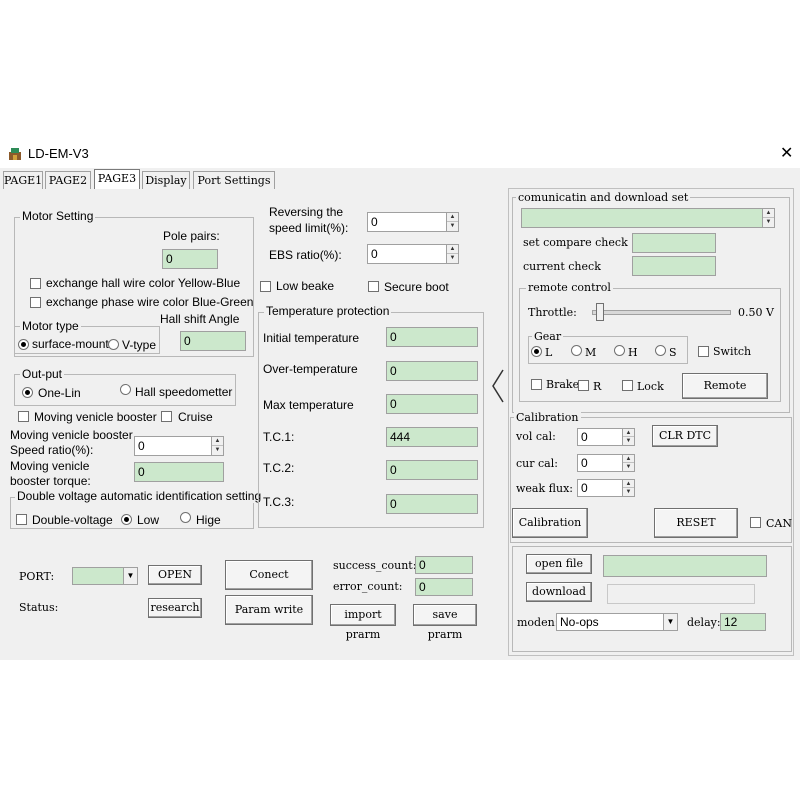 Image resolution: width=800 pixels, height=800 pixels. Describe the element at coordinates (591, 352) in the screenshot. I see `gear-m-label: M` at that location.